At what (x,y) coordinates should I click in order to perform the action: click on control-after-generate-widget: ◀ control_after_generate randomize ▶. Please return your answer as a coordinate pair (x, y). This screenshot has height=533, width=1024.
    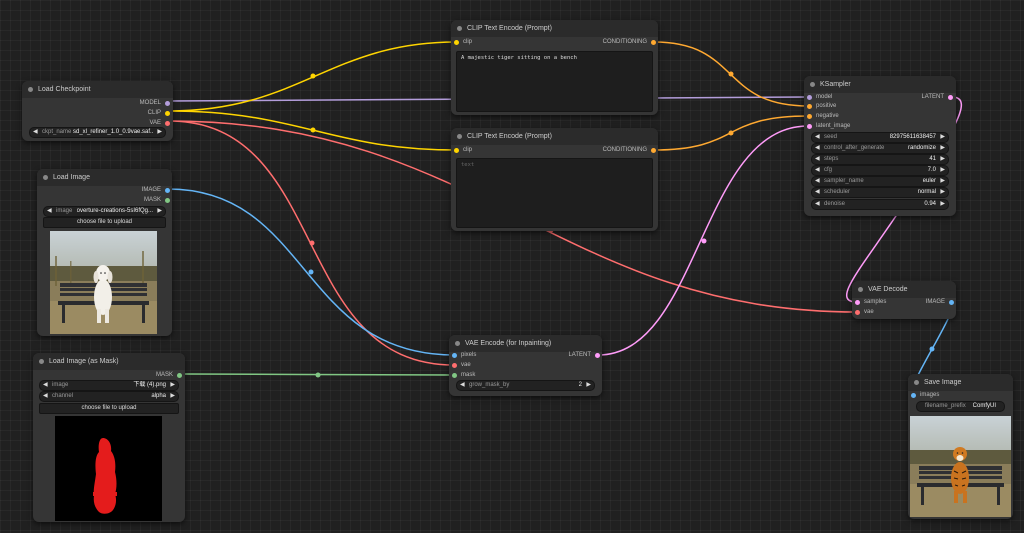
    Looking at the image, I should click on (880, 148).